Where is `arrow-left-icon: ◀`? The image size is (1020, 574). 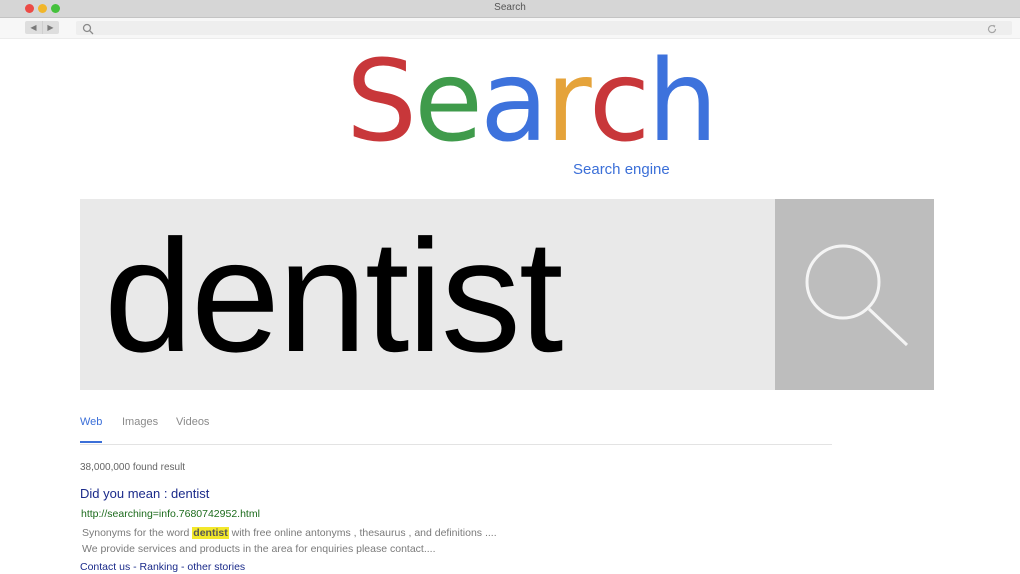 arrow-left-icon: ◀ is located at coordinates (33, 27).